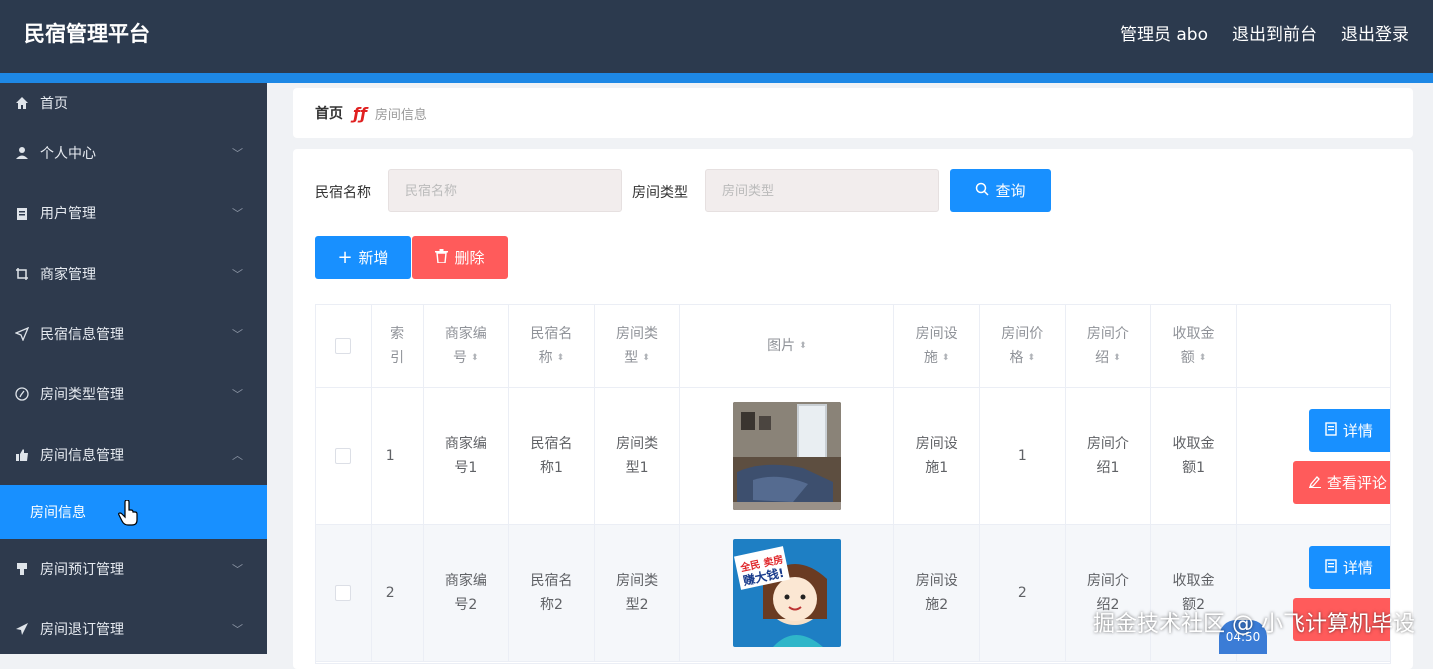 The height and width of the screenshot is (669, 1433). What do you see at coordinates (552, 346) in the screenshot?
I see `header-homestay-name: 民宿名 称 ⬍` at bounding box center [552, 346].